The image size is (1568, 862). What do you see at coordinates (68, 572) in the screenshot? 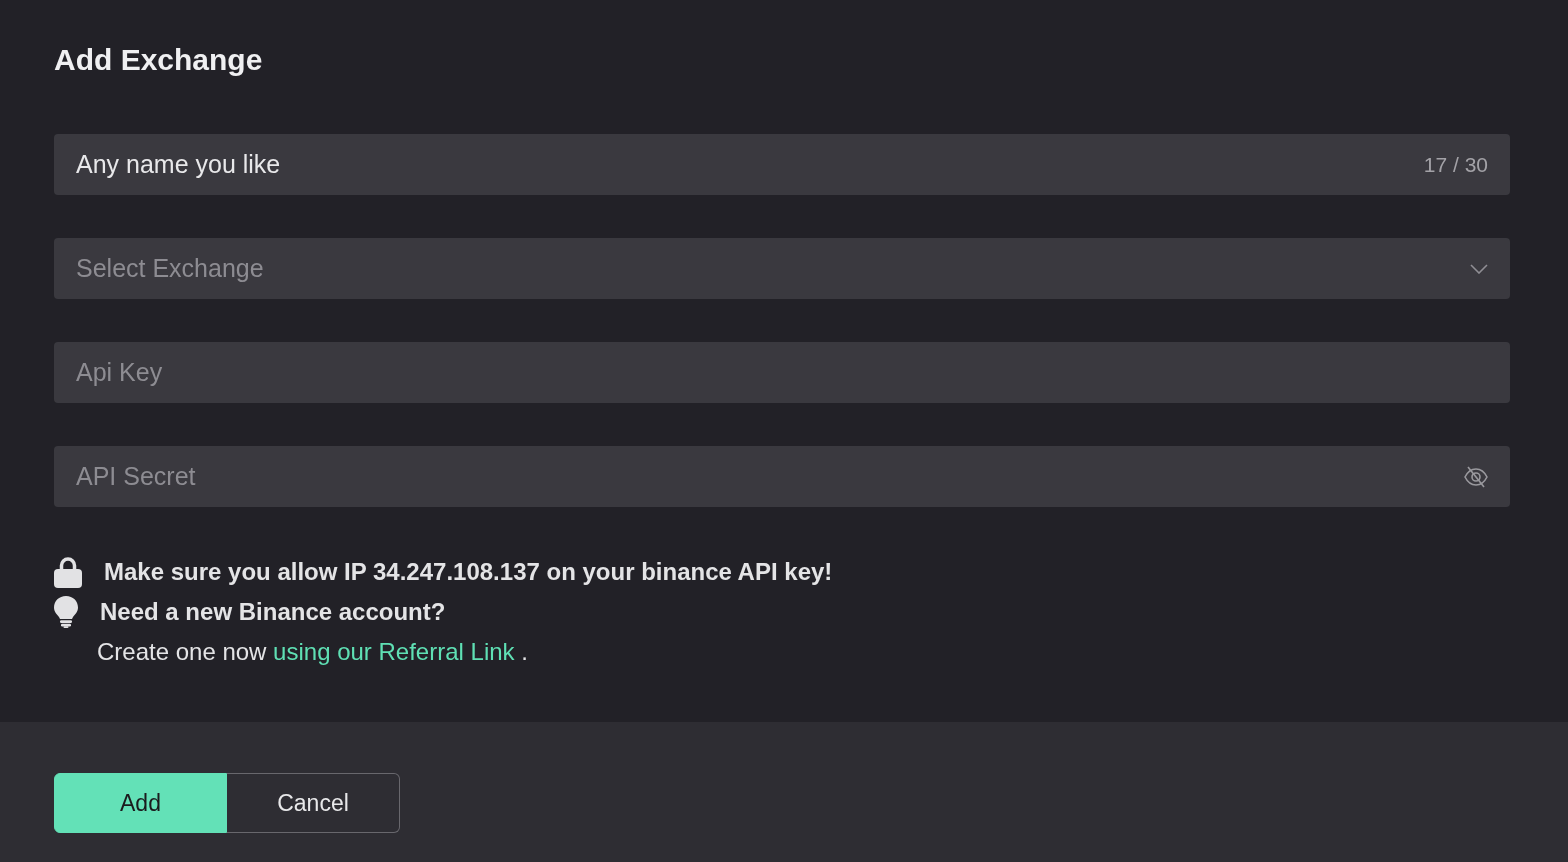
I see `lock-icon` at bounding box center [68, 572].